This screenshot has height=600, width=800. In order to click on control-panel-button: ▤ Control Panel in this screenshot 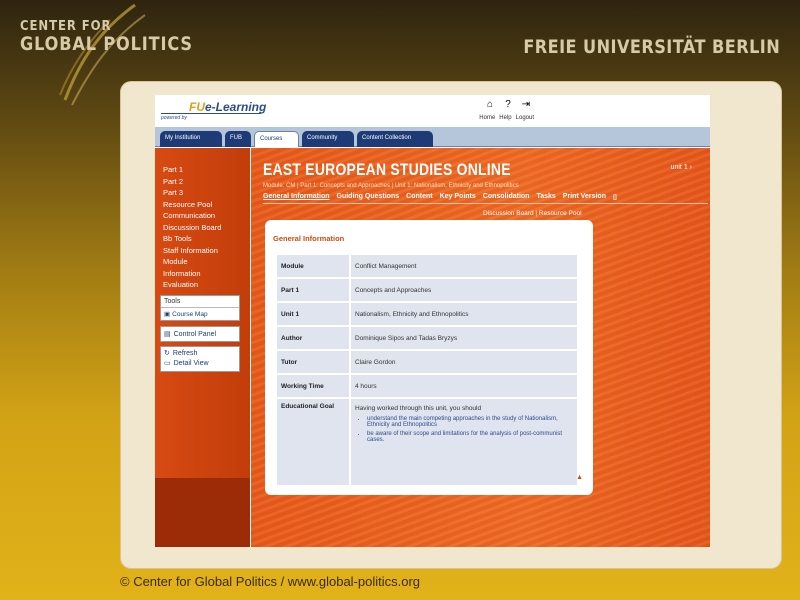, I will do `click(200, 334)`.